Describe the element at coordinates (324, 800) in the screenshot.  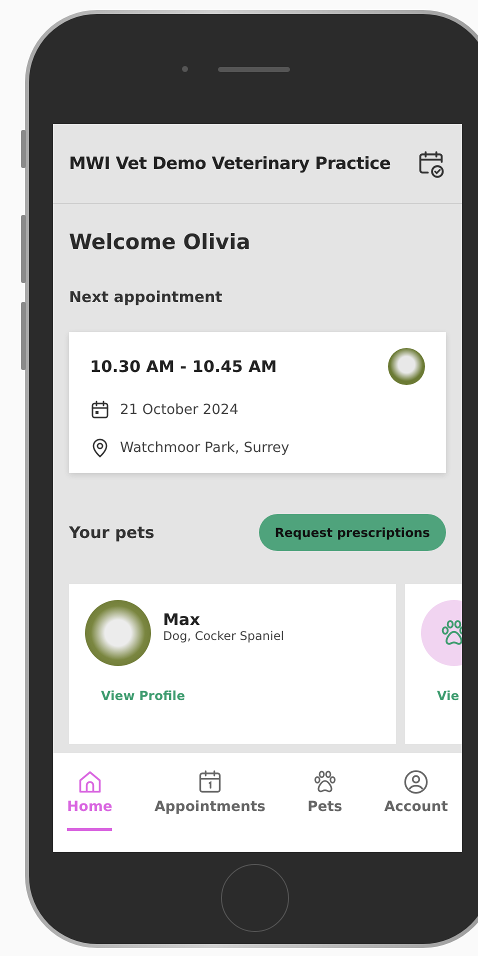
I see `nav-tab: Pets` at that location.